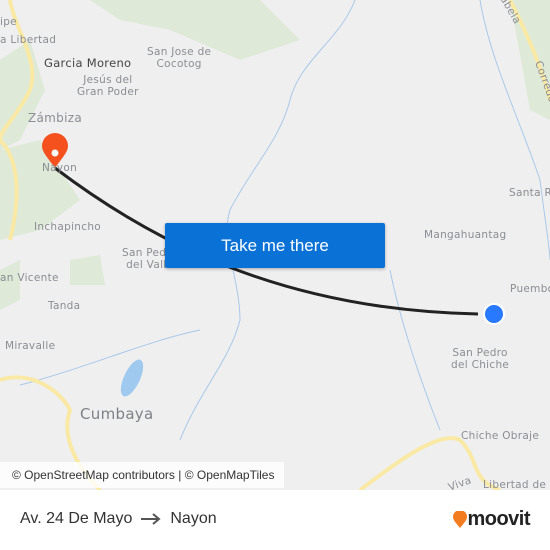 The height and width of the screenshot is (550, 550). I want to click on route-summary: Av. 24 De Mayo Nayon, so click(118, 519).